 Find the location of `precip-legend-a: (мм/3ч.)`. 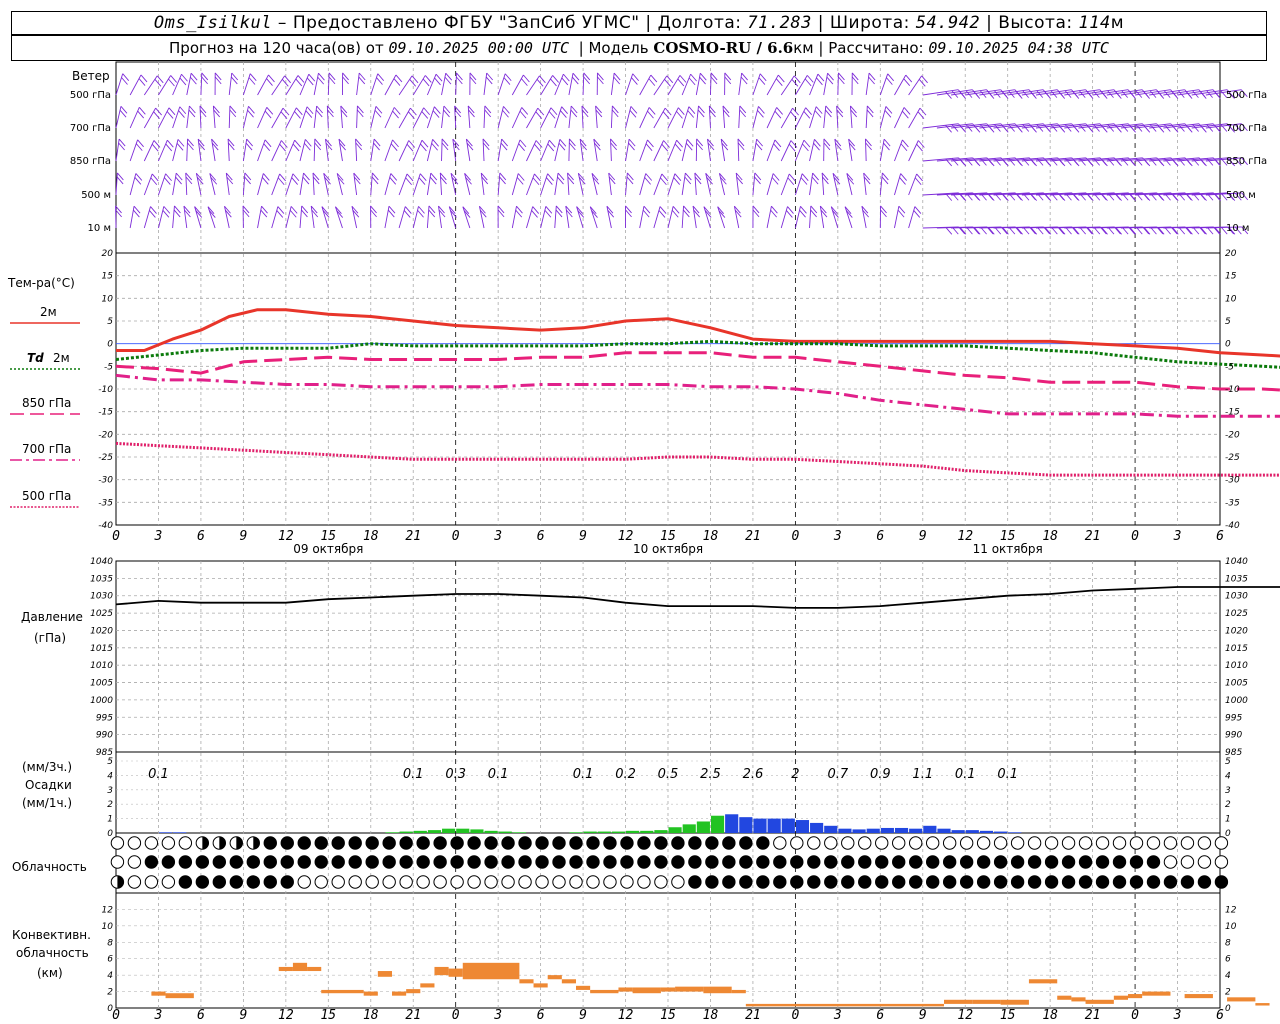

precip-legend-a: (мм/3ч.) is located at coordinates (47, 767).